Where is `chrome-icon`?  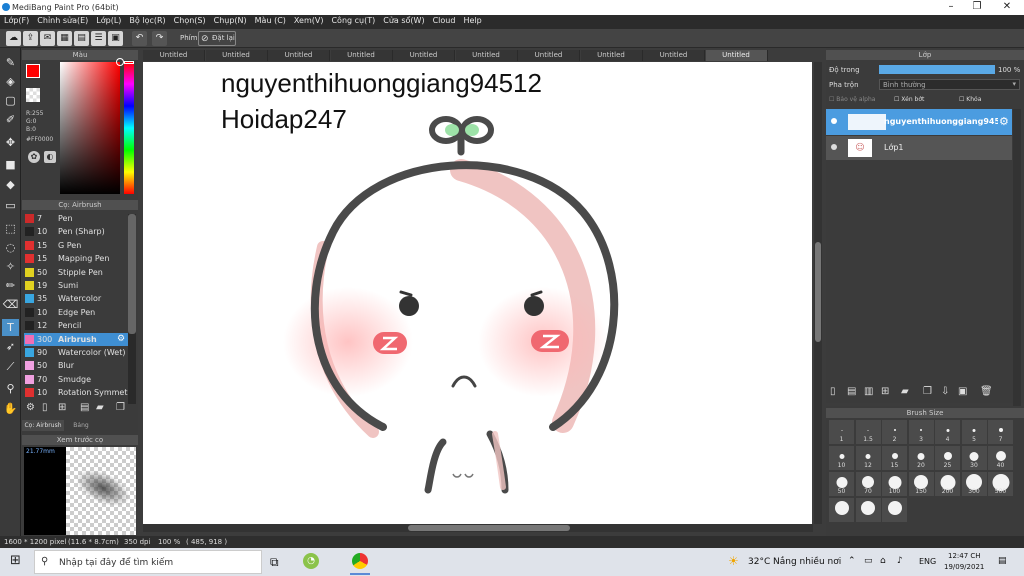 chrome-icon is located at coordinates (360, 561).